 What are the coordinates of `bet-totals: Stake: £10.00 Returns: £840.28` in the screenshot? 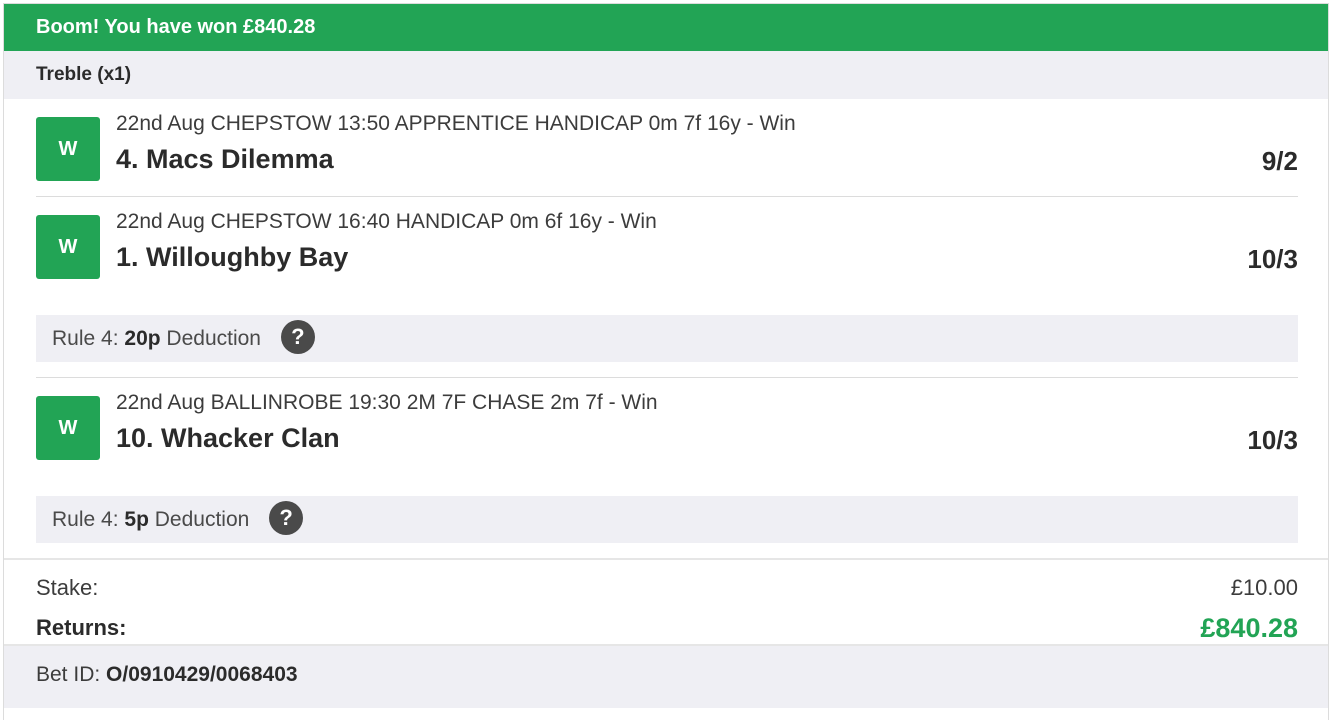 It's located at (666, 601).